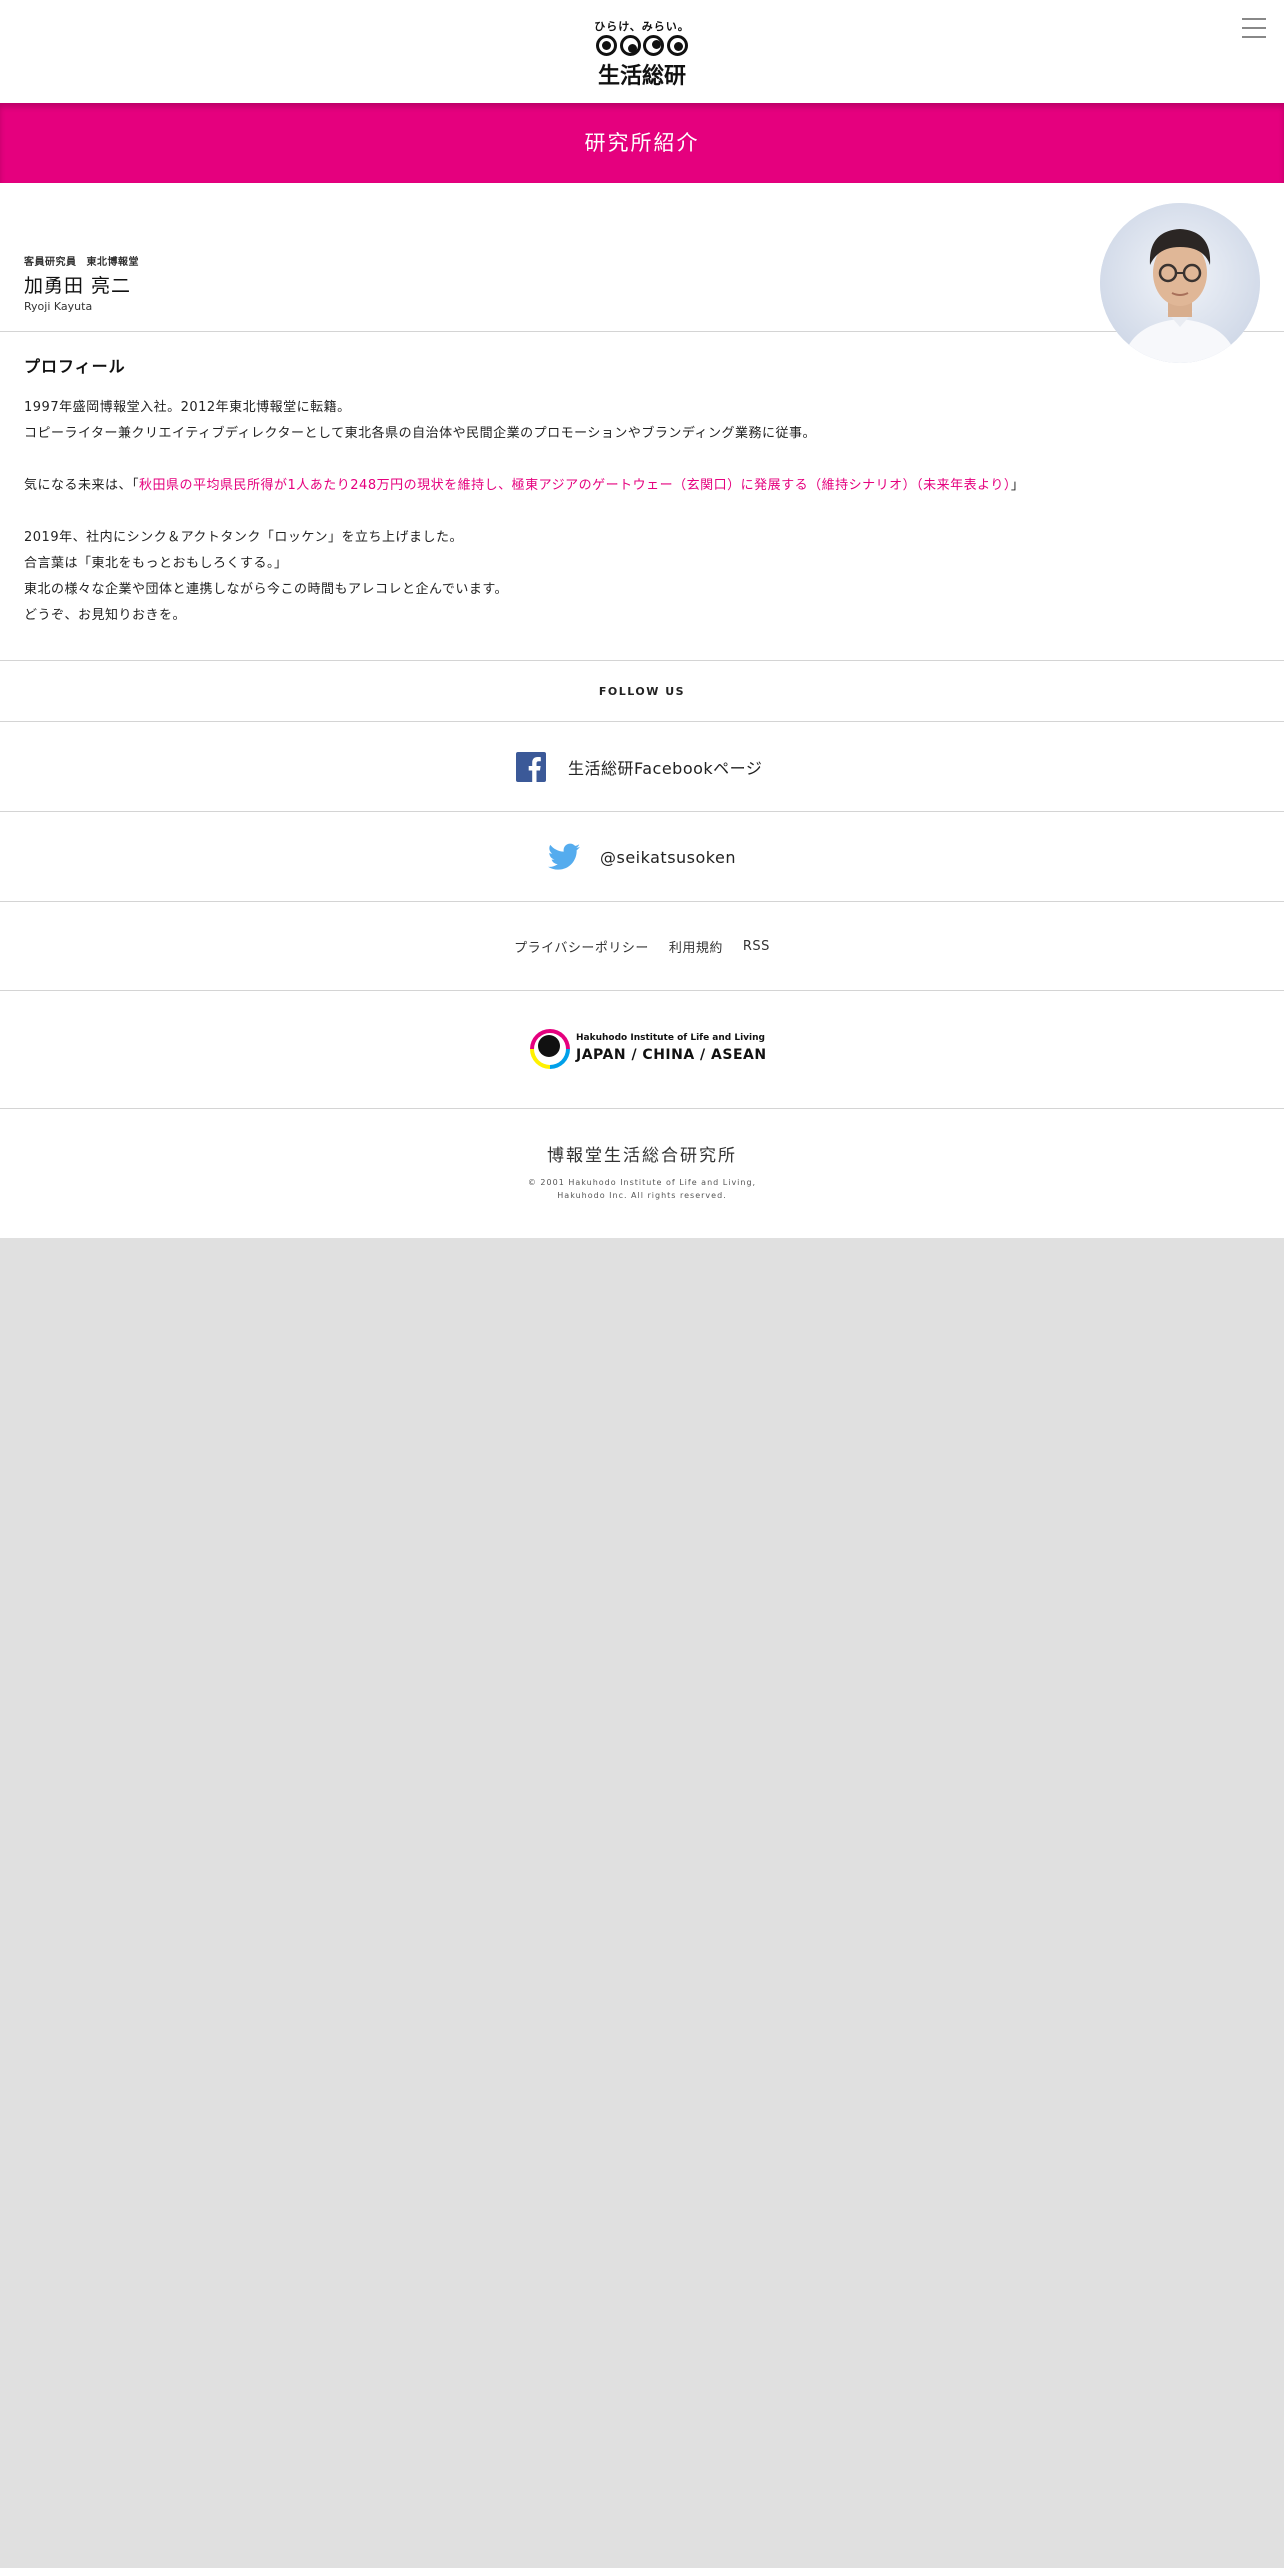 The width and height of the screenshot is (1284, 2568). Describe the element at coordinates (581, 946) in the screenshot. I see `privacy-policy-link: プライバシーポリシー` at that location.